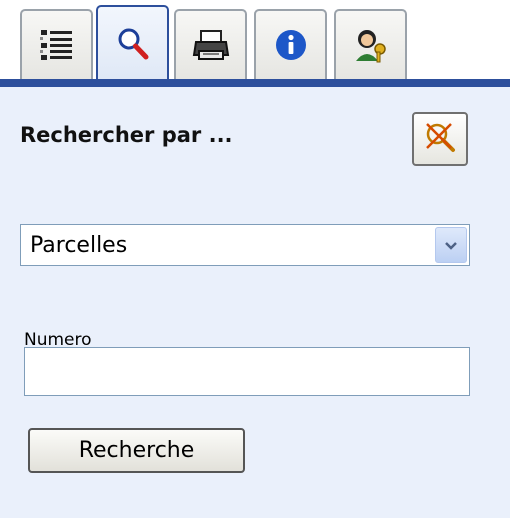 Image resolution: width=510 pixels, height=518 pixels. I want to click on tab-search, so click(132, 43).